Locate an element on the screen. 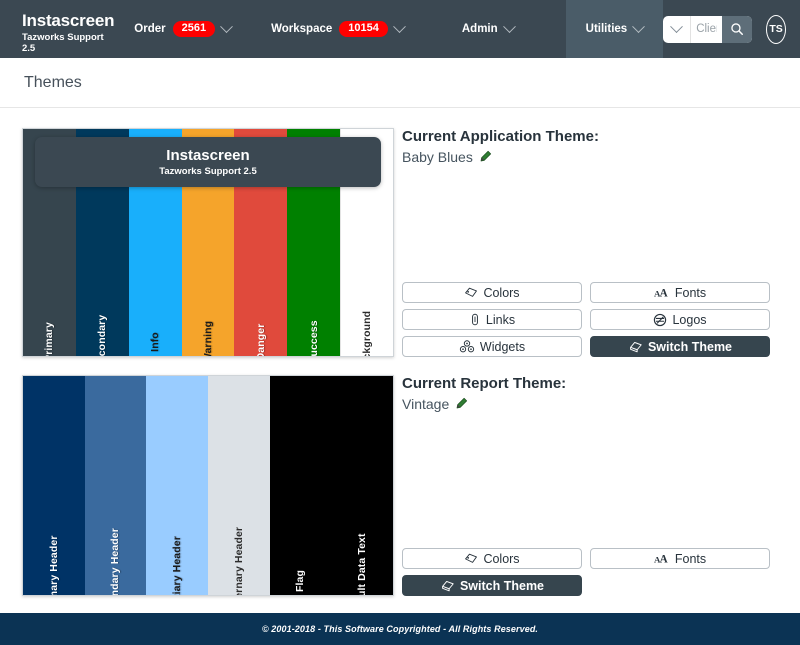 This screenshot has width=800, height=645. avatar-initials: TS is located at coordinates (776, 29).